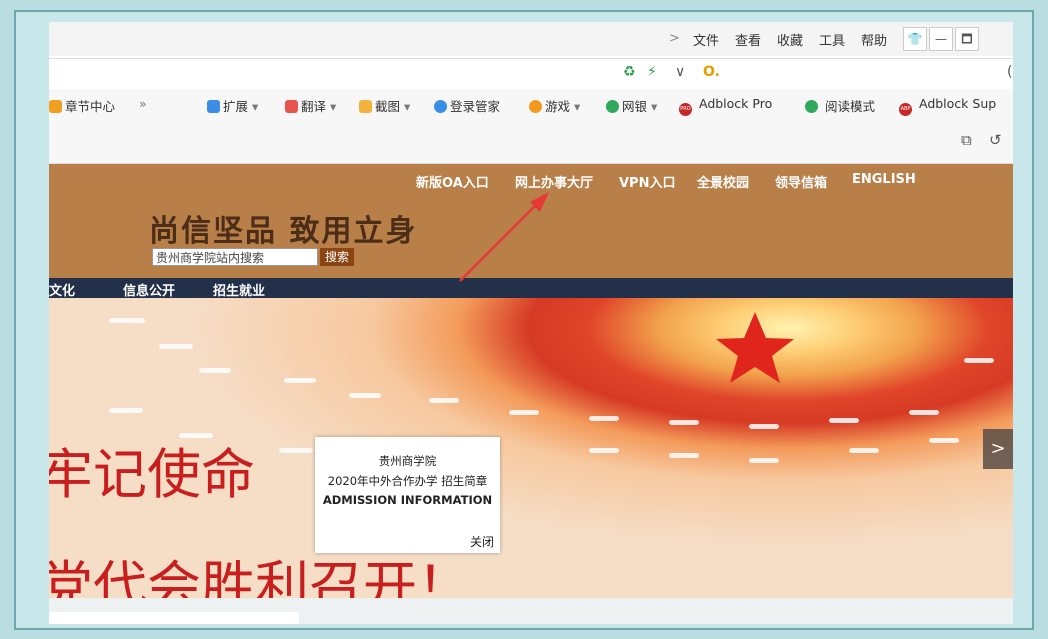 This screenshot has width=1048, height=639. Describe the element at coordinates (174, 618) in the screenshot. I see `footer-strip` at that location.